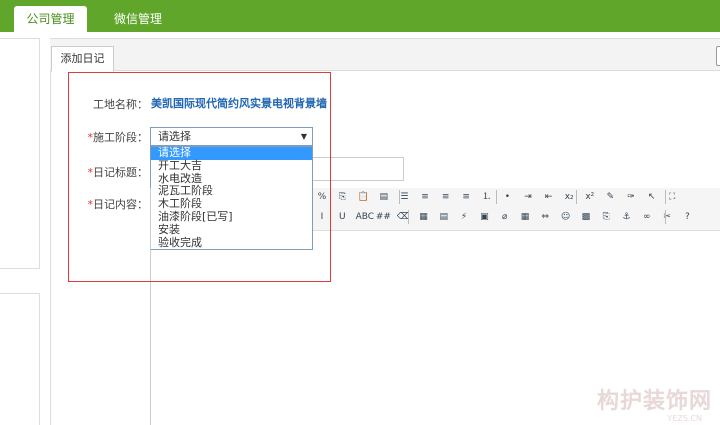 The width and height of the screenshot is (720, 425). I want to click on stage-option: 请选择, so click(231, 153).